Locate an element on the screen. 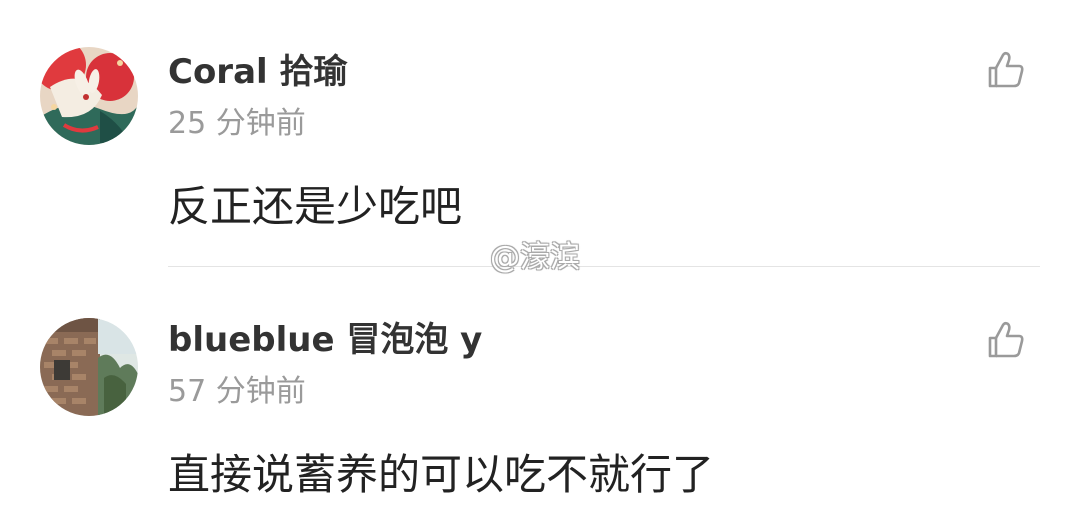 This screenshot has height=511, width=1080. comment-text: 直接说蓄养的可以吃不就行了 is located at coordinates (441, 474).